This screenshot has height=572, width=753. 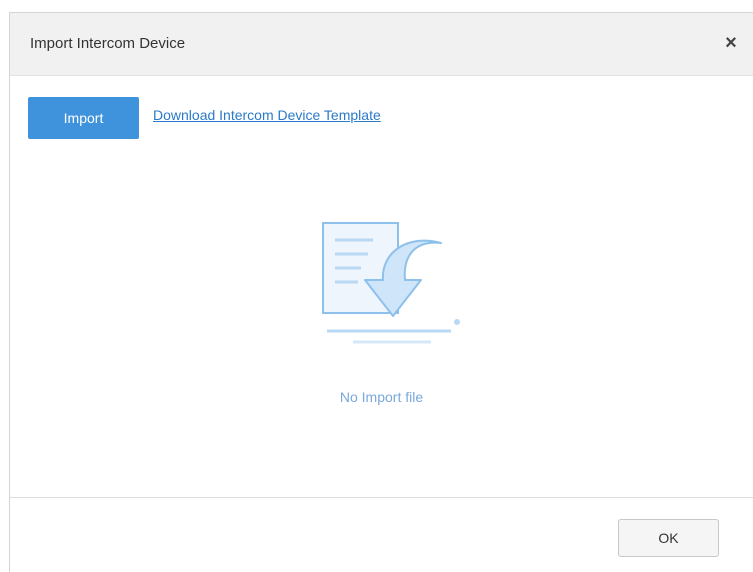 What do you see at coordinates (376, 6) in the screenshot?
I see `background-content-strip` at bounding box center [376, 6].